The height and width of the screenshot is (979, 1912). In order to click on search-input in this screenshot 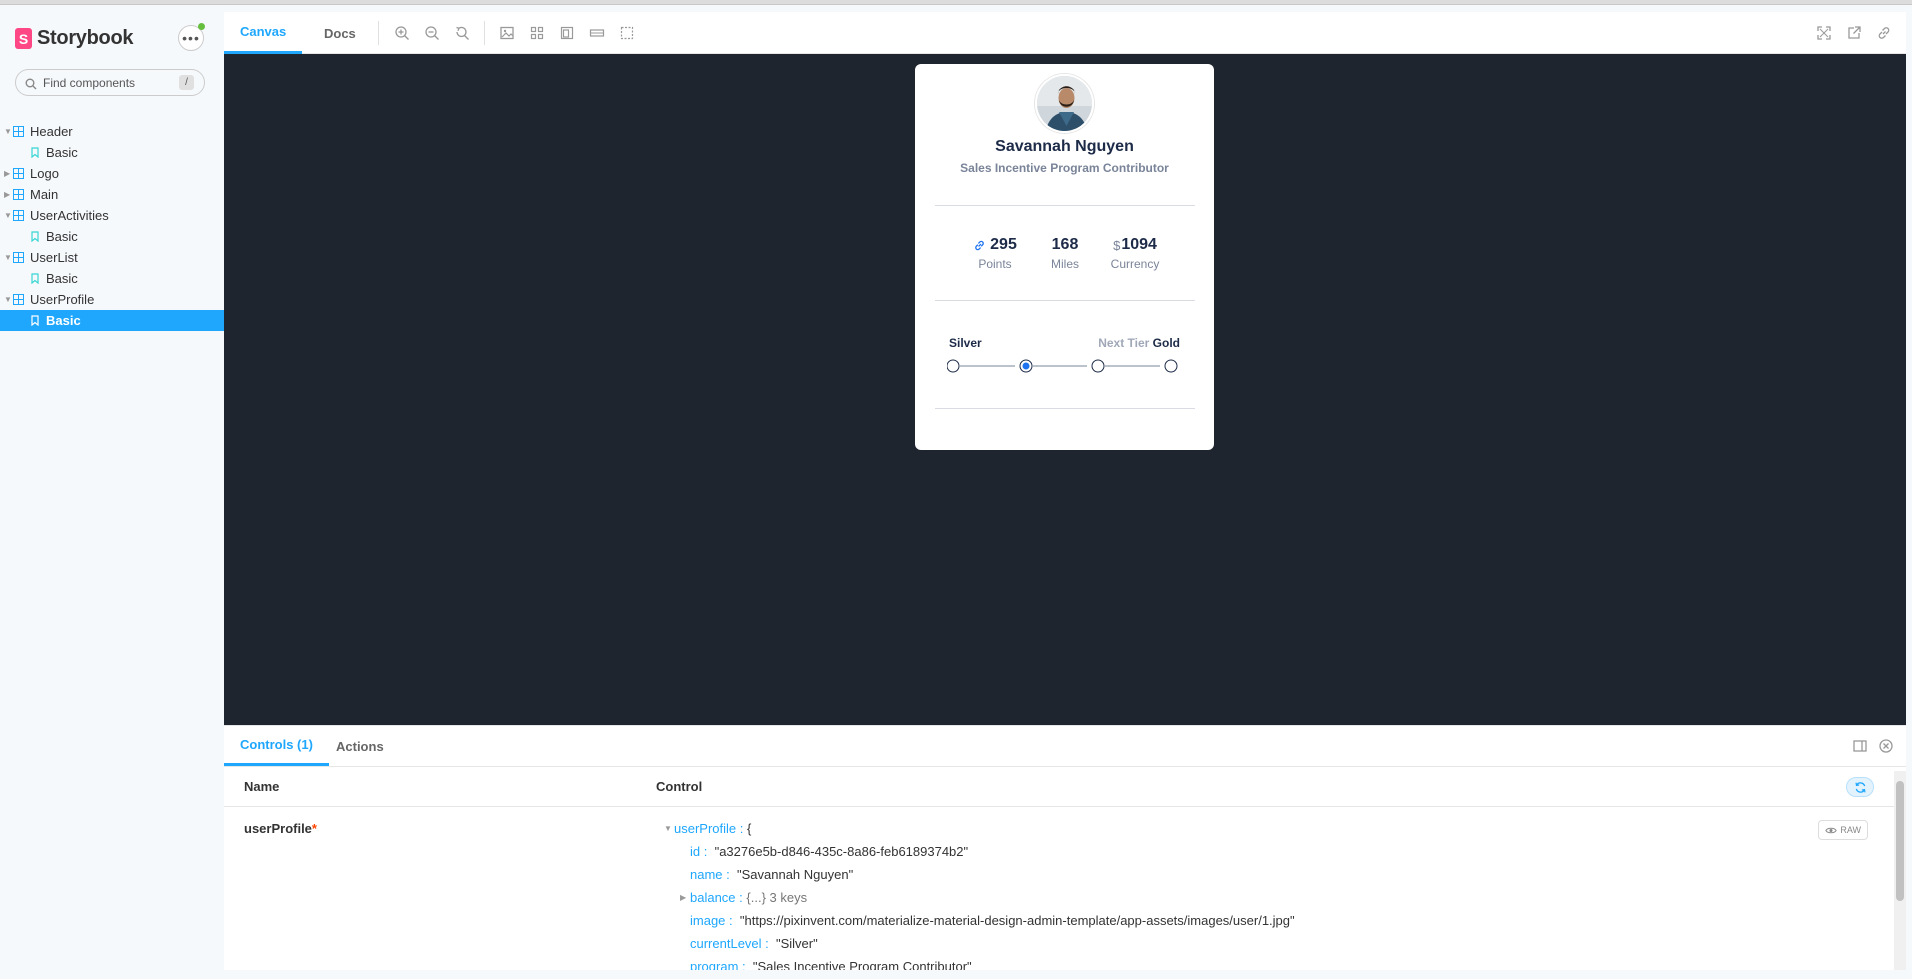, I will do `click(108, 82)`.